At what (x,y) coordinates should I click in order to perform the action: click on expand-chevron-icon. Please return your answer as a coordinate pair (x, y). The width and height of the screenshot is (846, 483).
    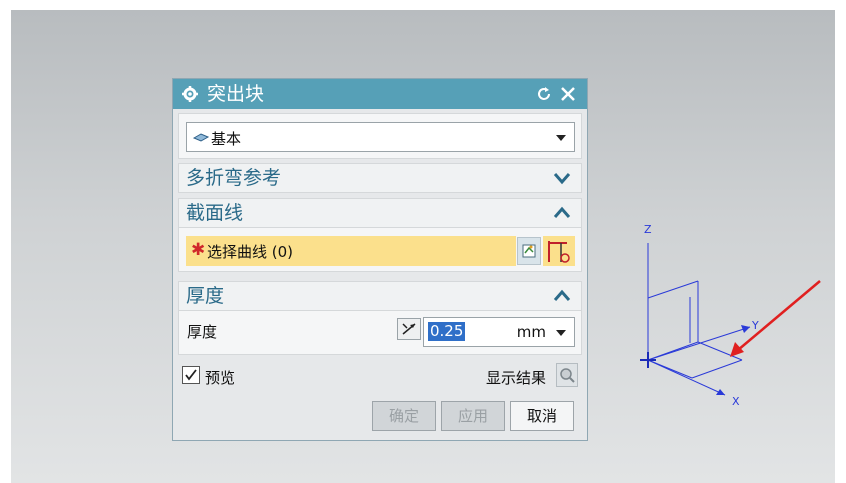
    Looking at the image, I should click on (562, 178).